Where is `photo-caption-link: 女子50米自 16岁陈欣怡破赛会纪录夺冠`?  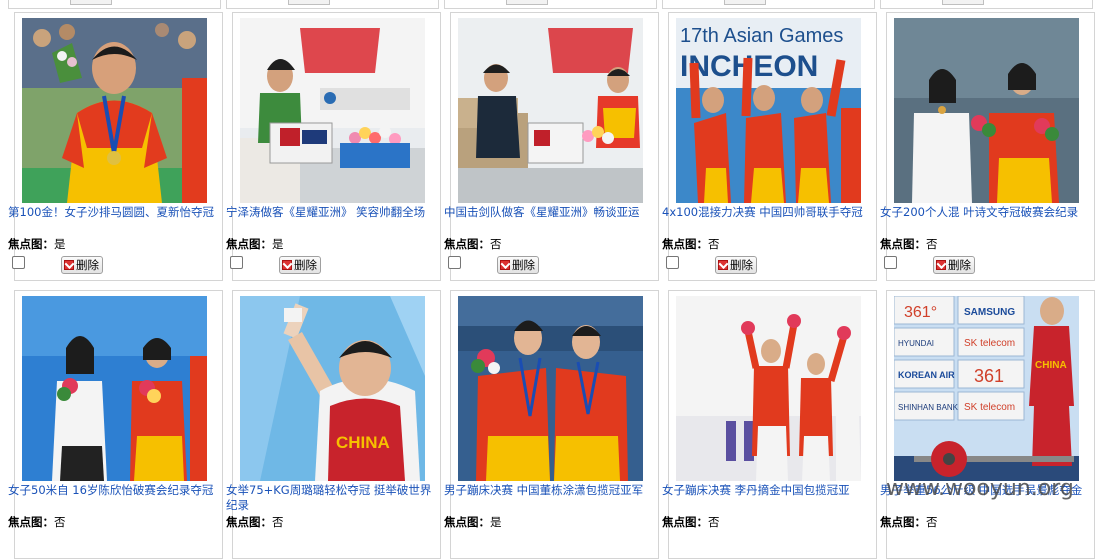
photo-caption-link: 女子50米自 16岁陈欣怡破赛会纪录夺冠 is located at coordinates (115, 490).